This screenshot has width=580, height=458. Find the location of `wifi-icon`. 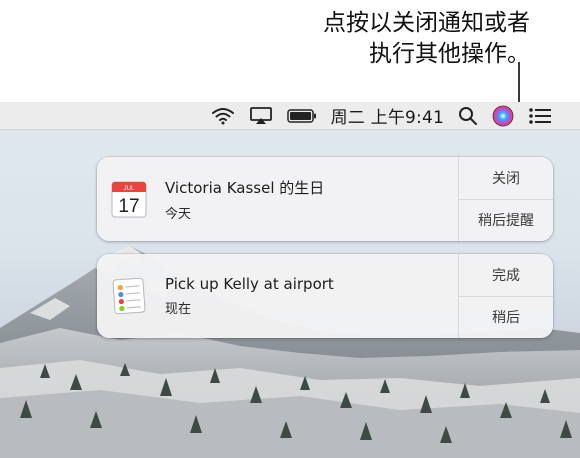

wifi-icon is located at coordinates (223, 116).